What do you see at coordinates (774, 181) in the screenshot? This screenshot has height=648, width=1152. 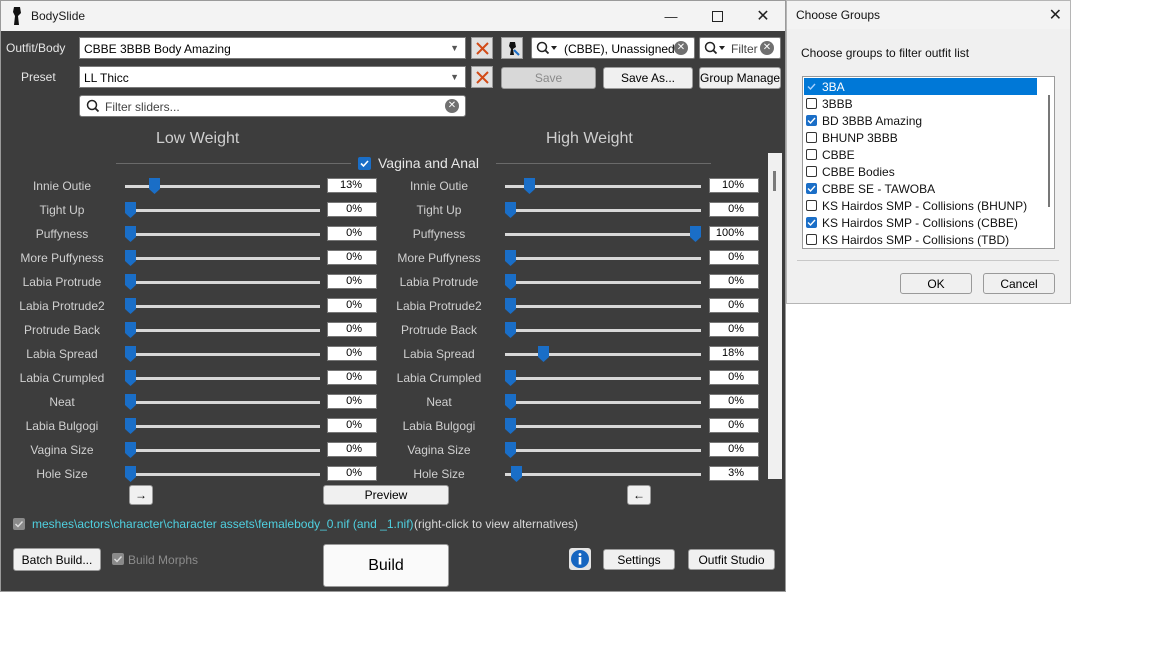 I see `scrollbar-thumb` at bounding box center [774, 181].